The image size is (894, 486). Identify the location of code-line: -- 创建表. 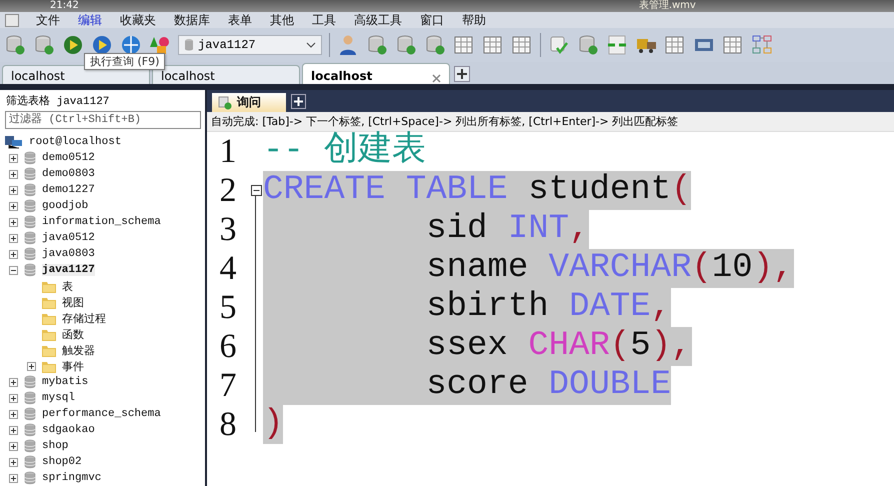
(344, 151).